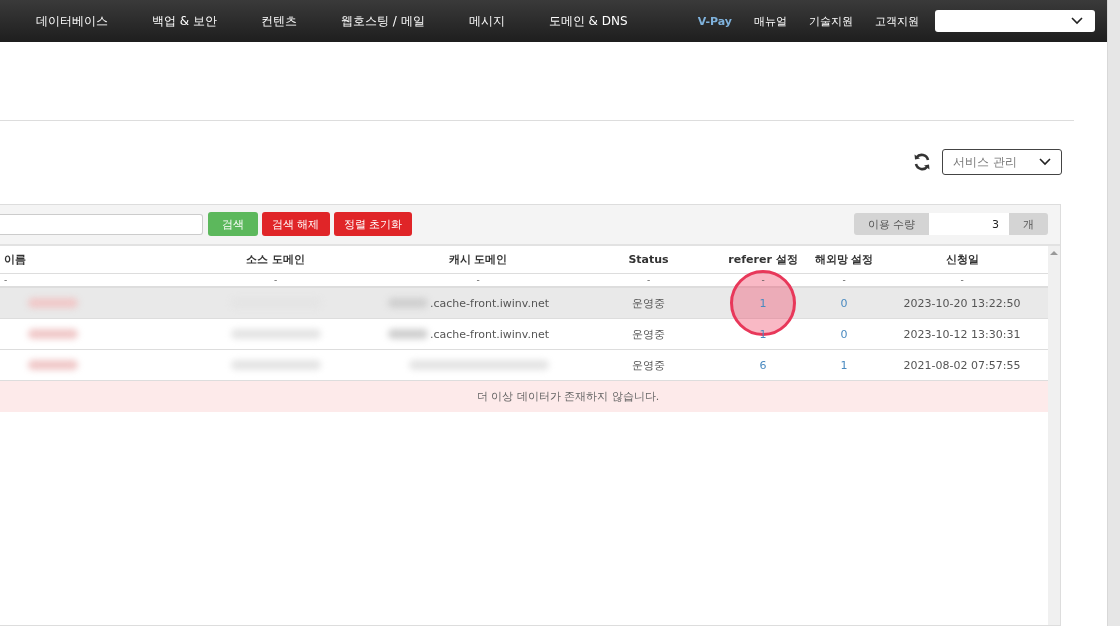 This screenshot has height=626, width=1120. Describe the element at coordinates (1028, 224) in the screenshot. I see `unit-label: 개` at that location.